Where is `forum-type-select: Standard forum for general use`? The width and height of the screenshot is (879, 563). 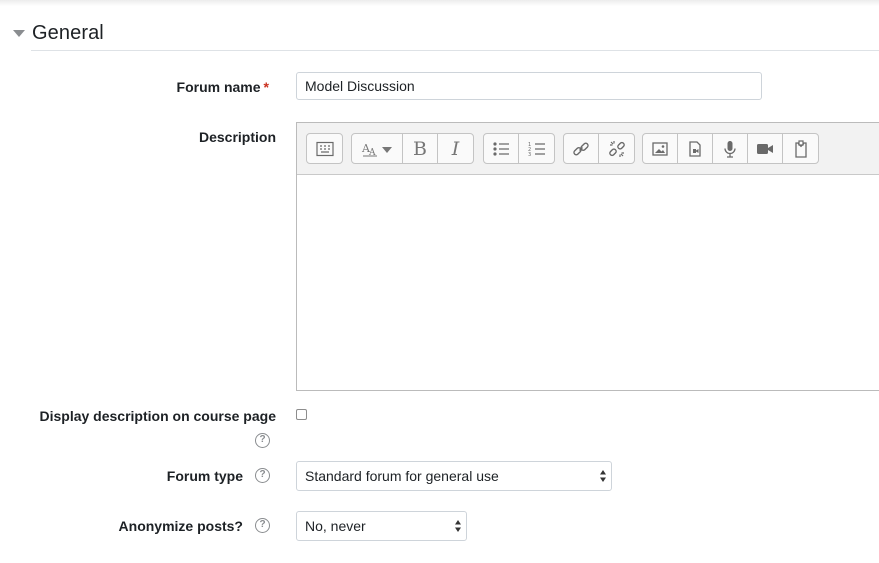 forum-type-select: Standard forum for general use is located at coordinates (454, 476).